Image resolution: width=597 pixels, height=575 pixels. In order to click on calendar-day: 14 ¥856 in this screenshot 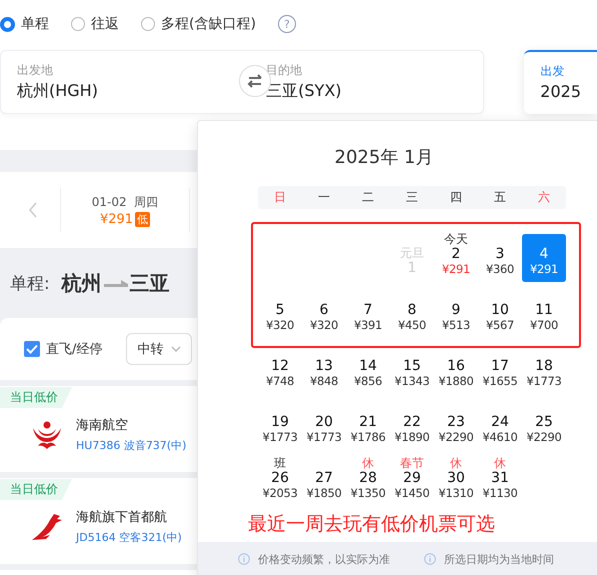, I will do `click(368, 370)`.